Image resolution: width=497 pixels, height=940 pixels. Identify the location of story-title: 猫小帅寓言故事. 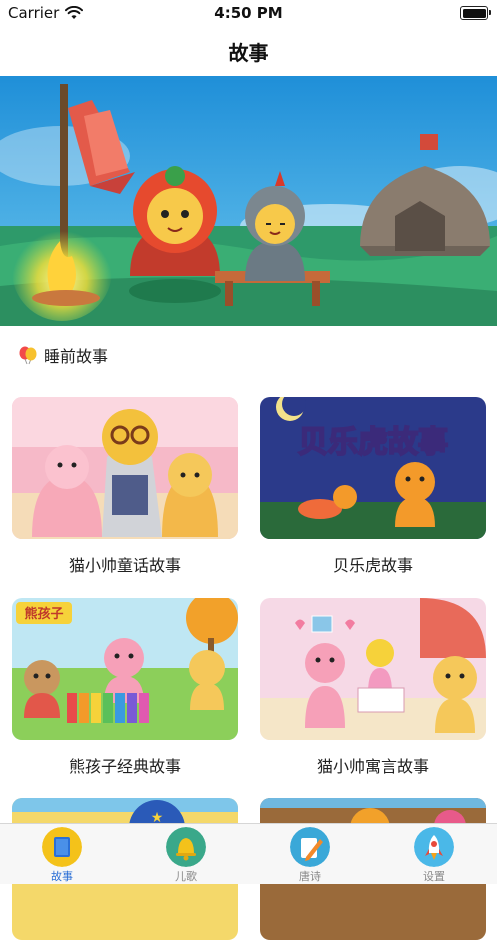
(372, 766).